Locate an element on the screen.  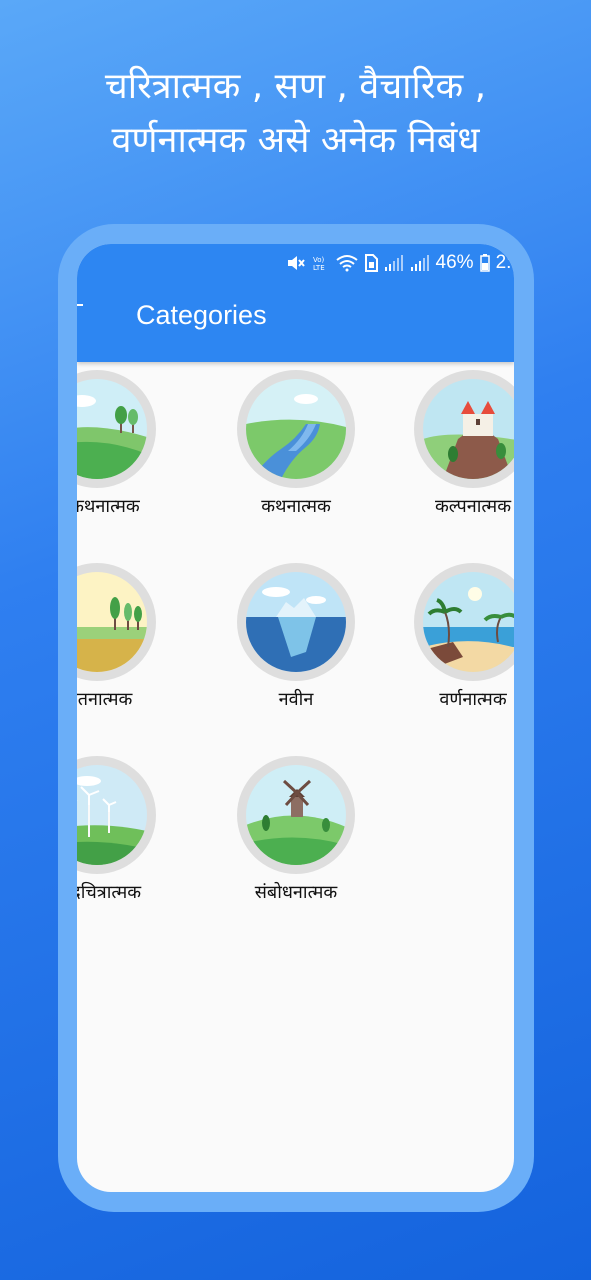
category-item-kalpanatmak: कल्पनात्मक is located at coordinates (453, 455).